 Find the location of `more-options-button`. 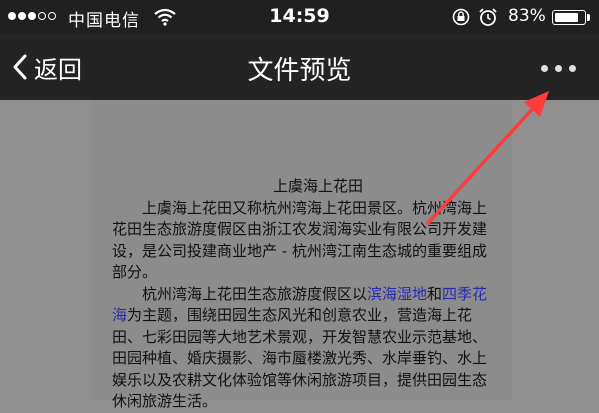

more-options-button is located at coordinates (558, 68).